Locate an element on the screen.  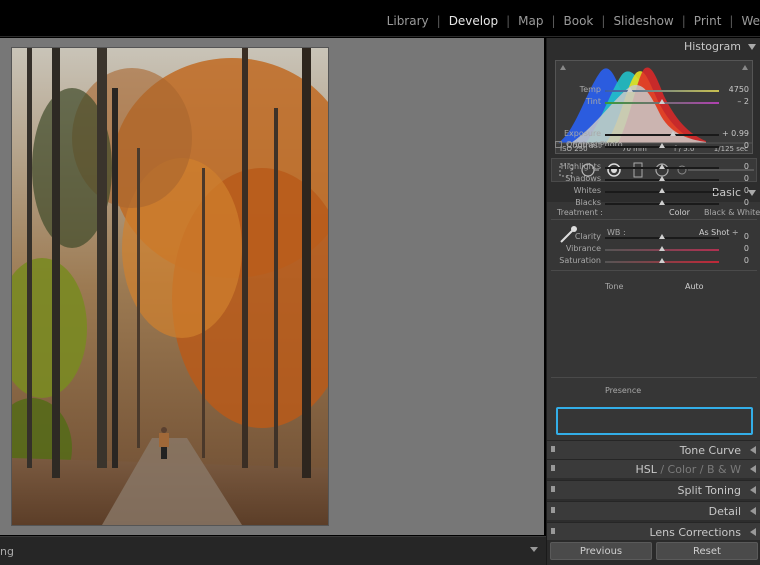
contrast-label: Contrast is located at coordinates (583, 145).